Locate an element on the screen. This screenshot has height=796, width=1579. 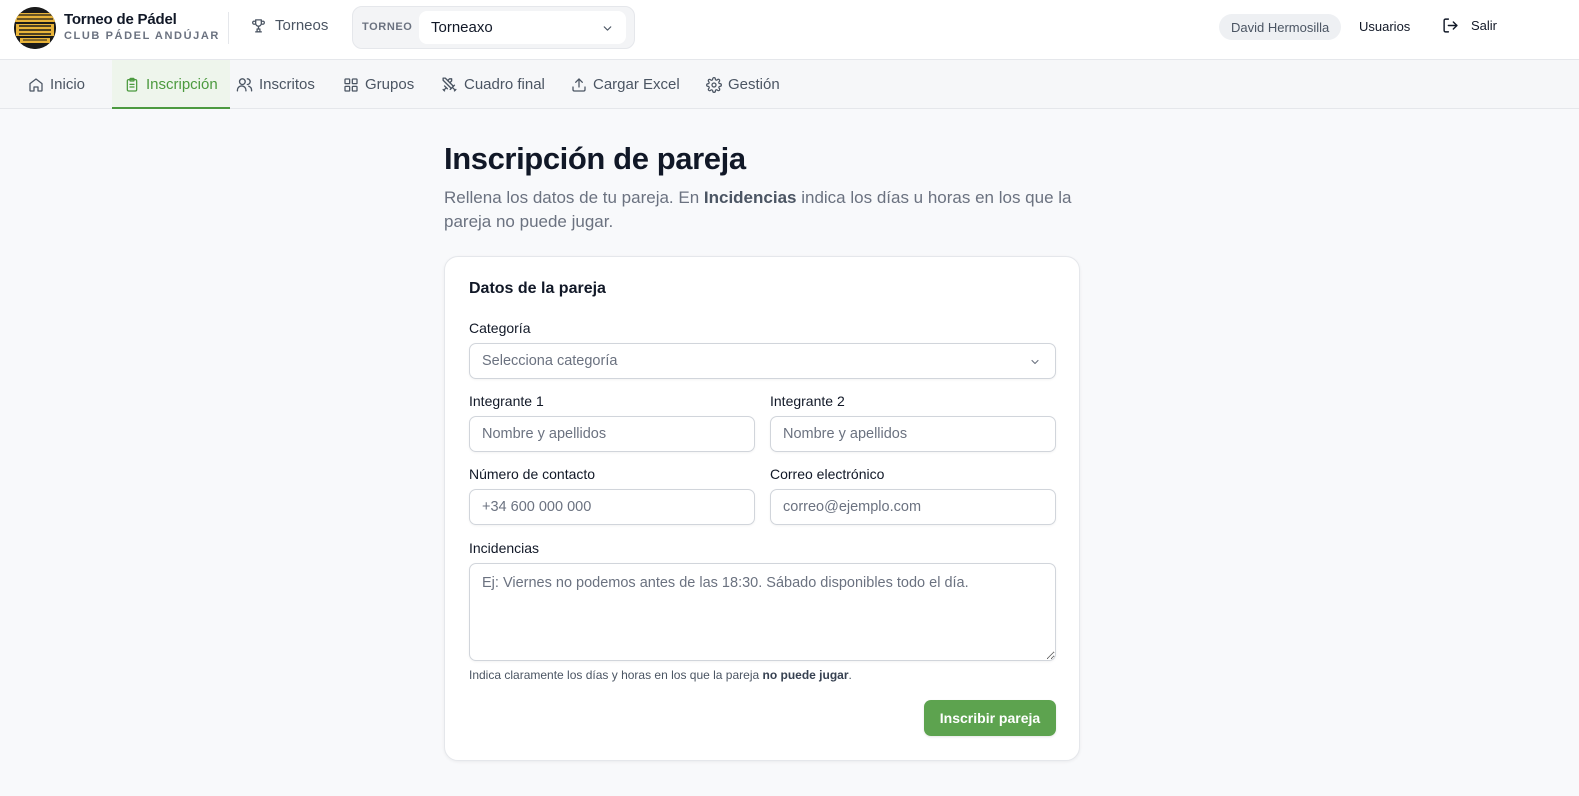
upload-icon is located at coordinates (579, 84).